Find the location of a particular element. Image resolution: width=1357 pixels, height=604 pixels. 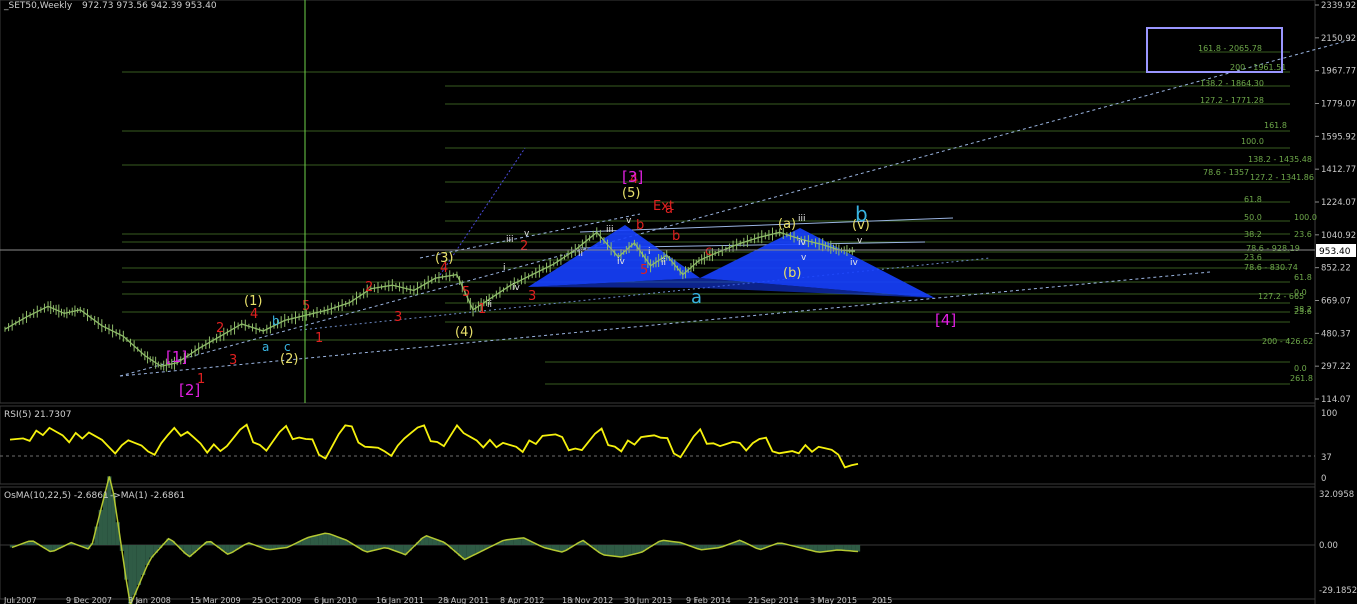

time-tick-label: 16 Jan 2011 is located at coordinates (400, 600).